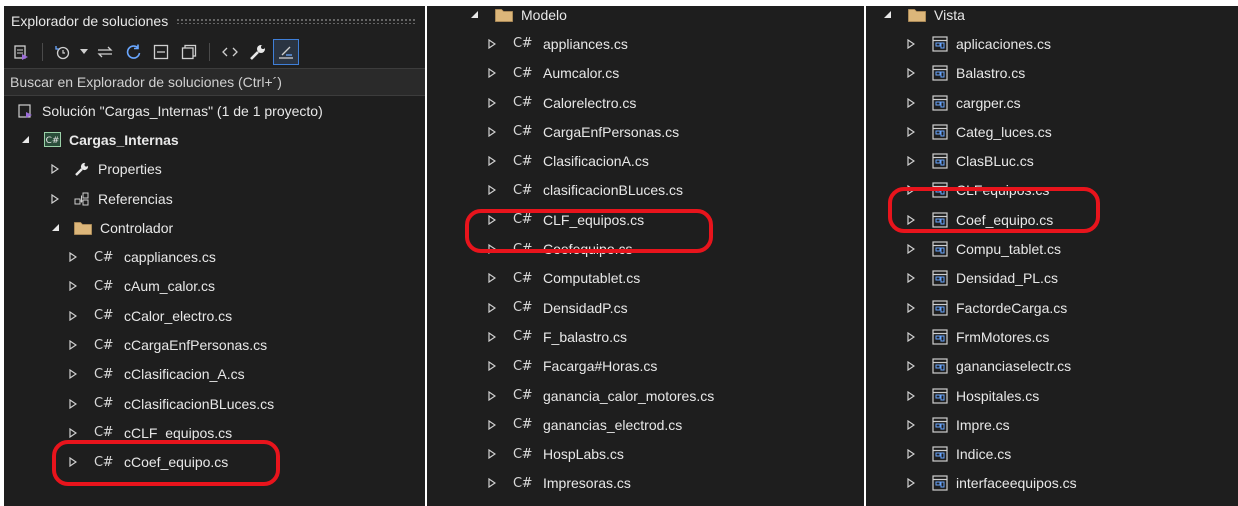 The height and width of the screenshot is (506, 1238). Describe the element at coordinates (296, 21) in the screenshot. I see `drag-grip` at that location.